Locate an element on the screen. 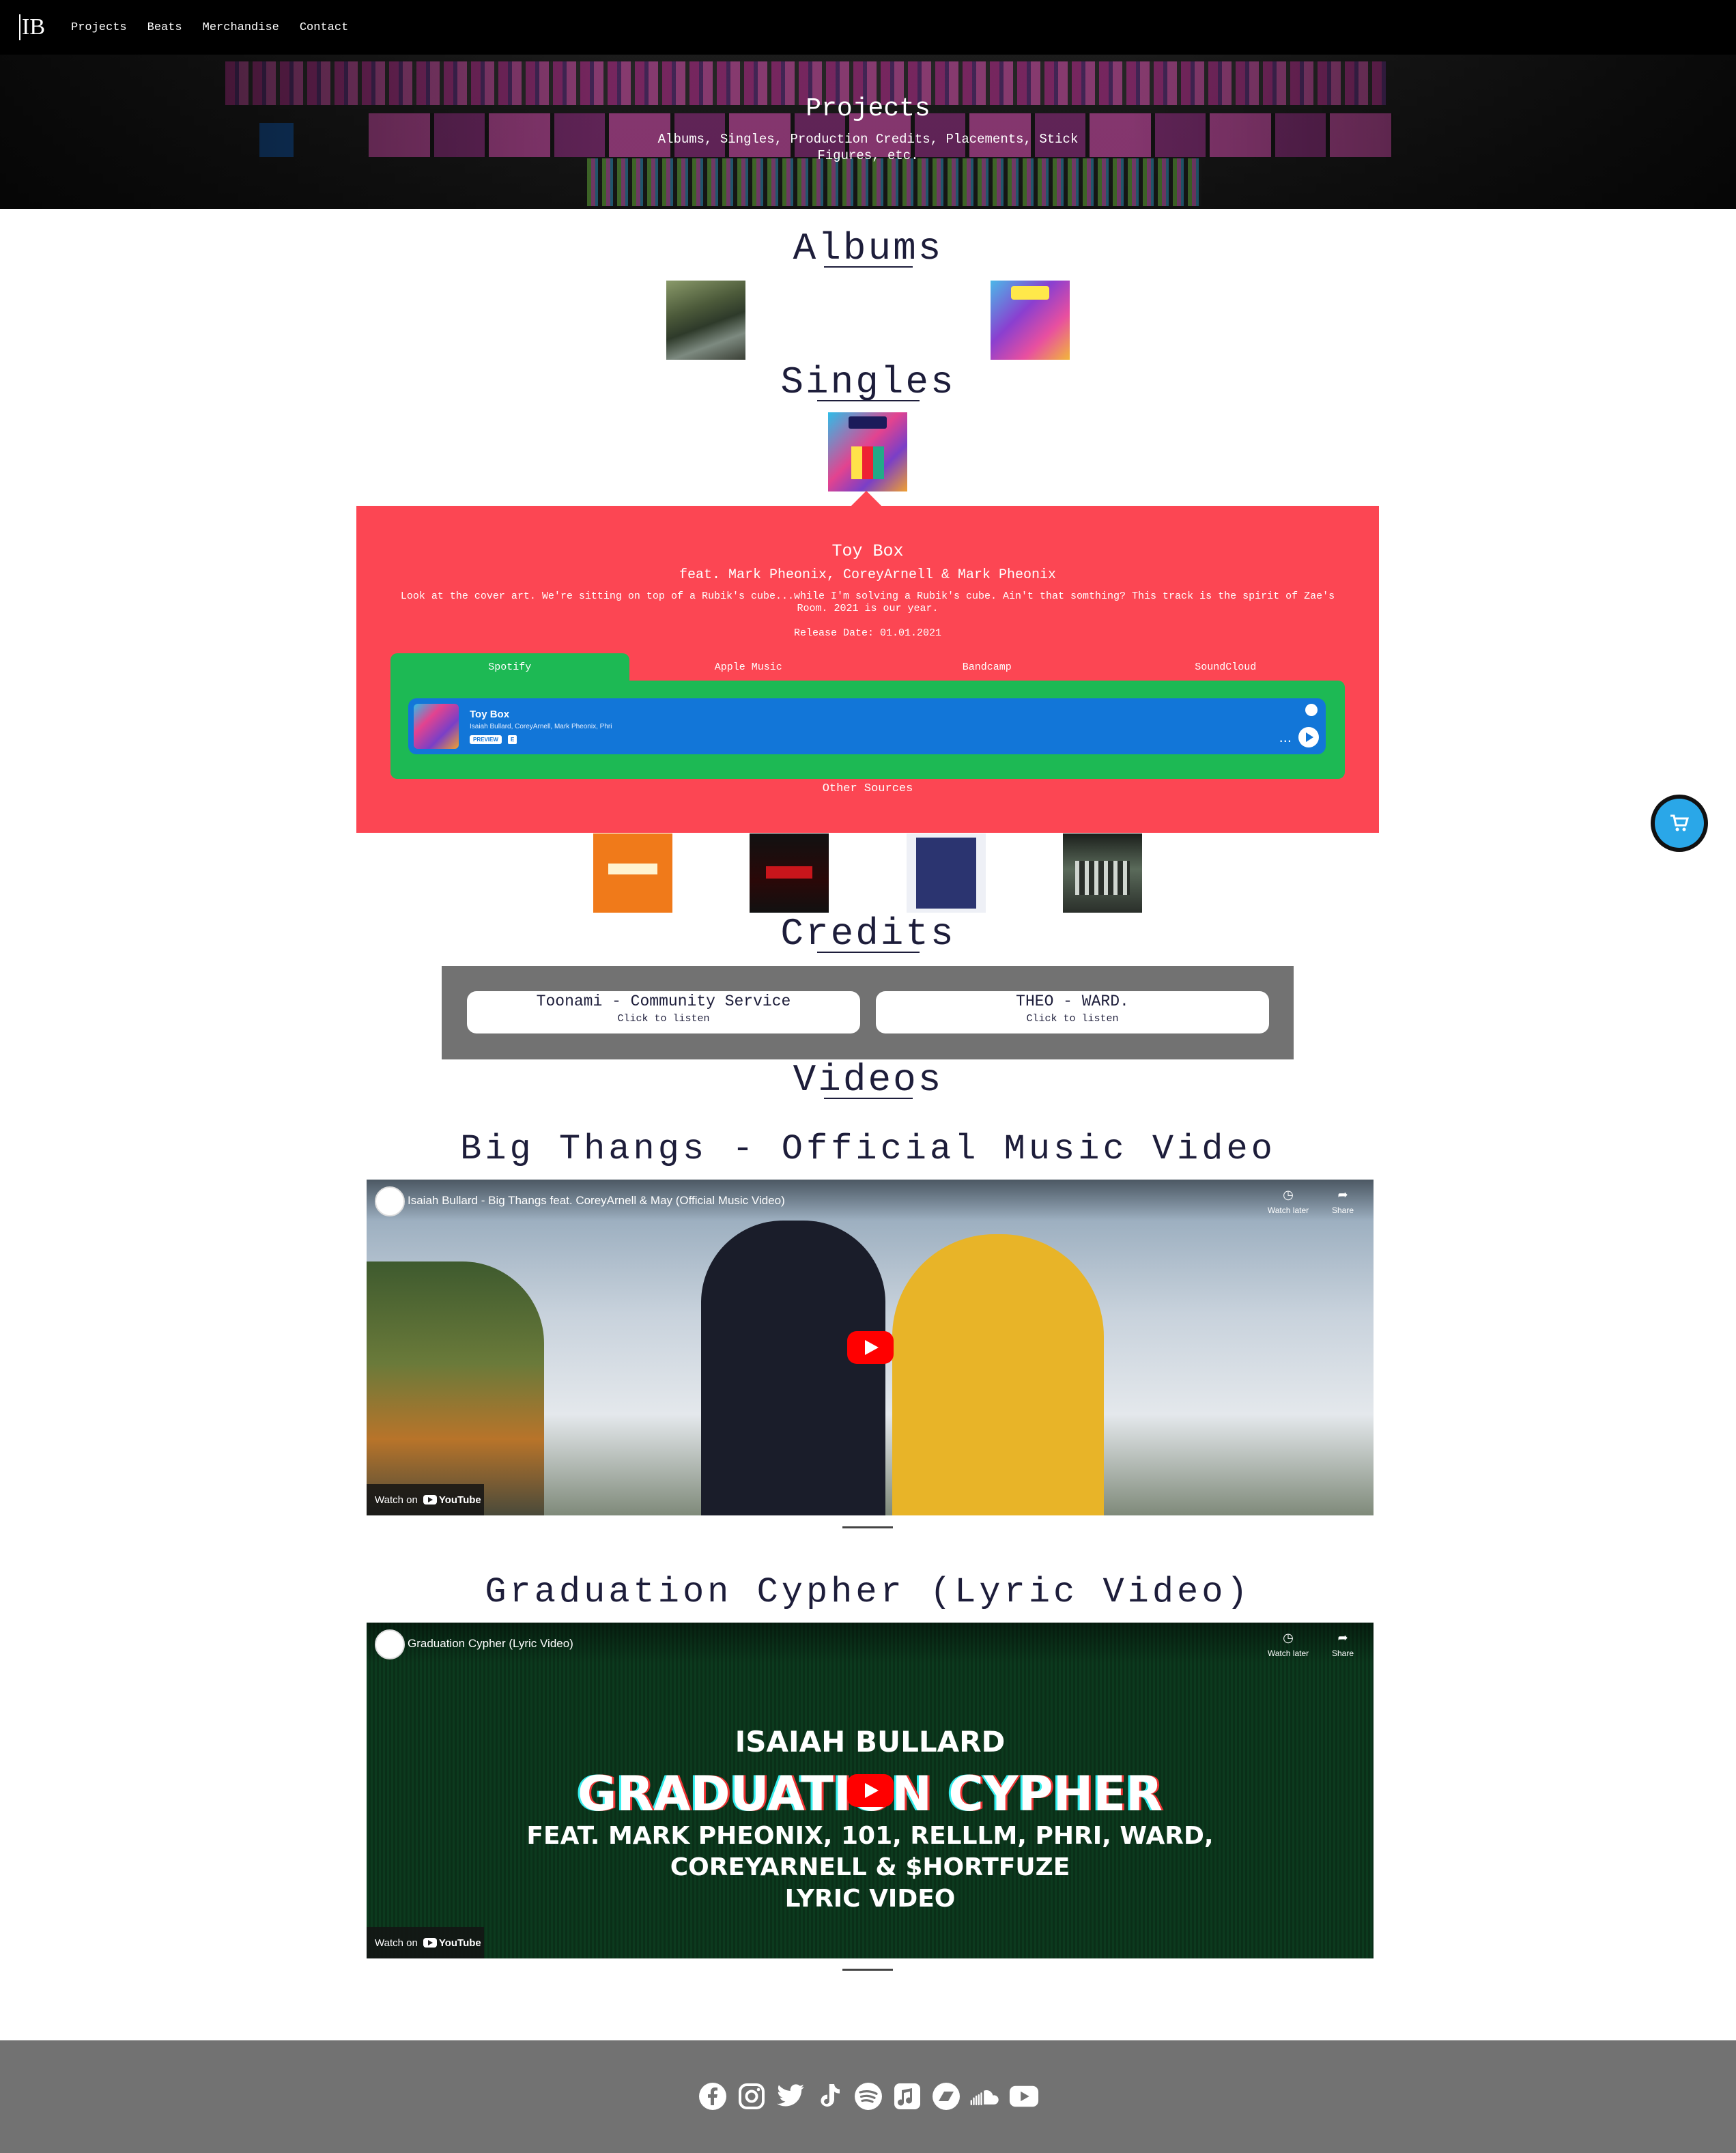 Image resolution: width=1736 pixels, height=2153 pixels. single-cover-fast-lane is located at coordinates (633, 873).